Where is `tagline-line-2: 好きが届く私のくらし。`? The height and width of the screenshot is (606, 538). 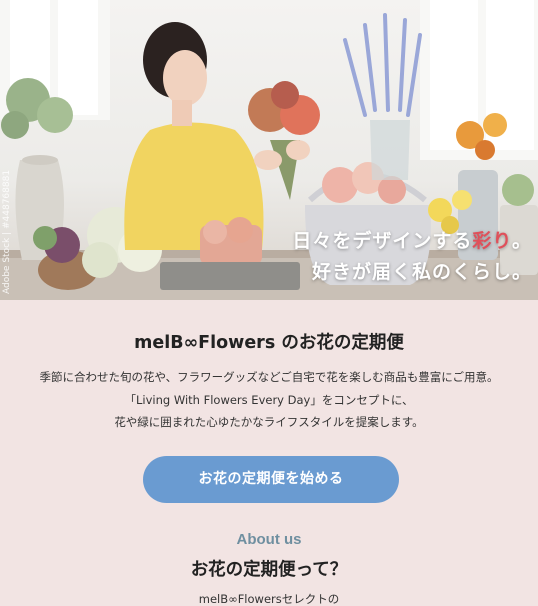 tagline-line-2: 好きが届く私のくらし。 is located at coordinates (421, 272).